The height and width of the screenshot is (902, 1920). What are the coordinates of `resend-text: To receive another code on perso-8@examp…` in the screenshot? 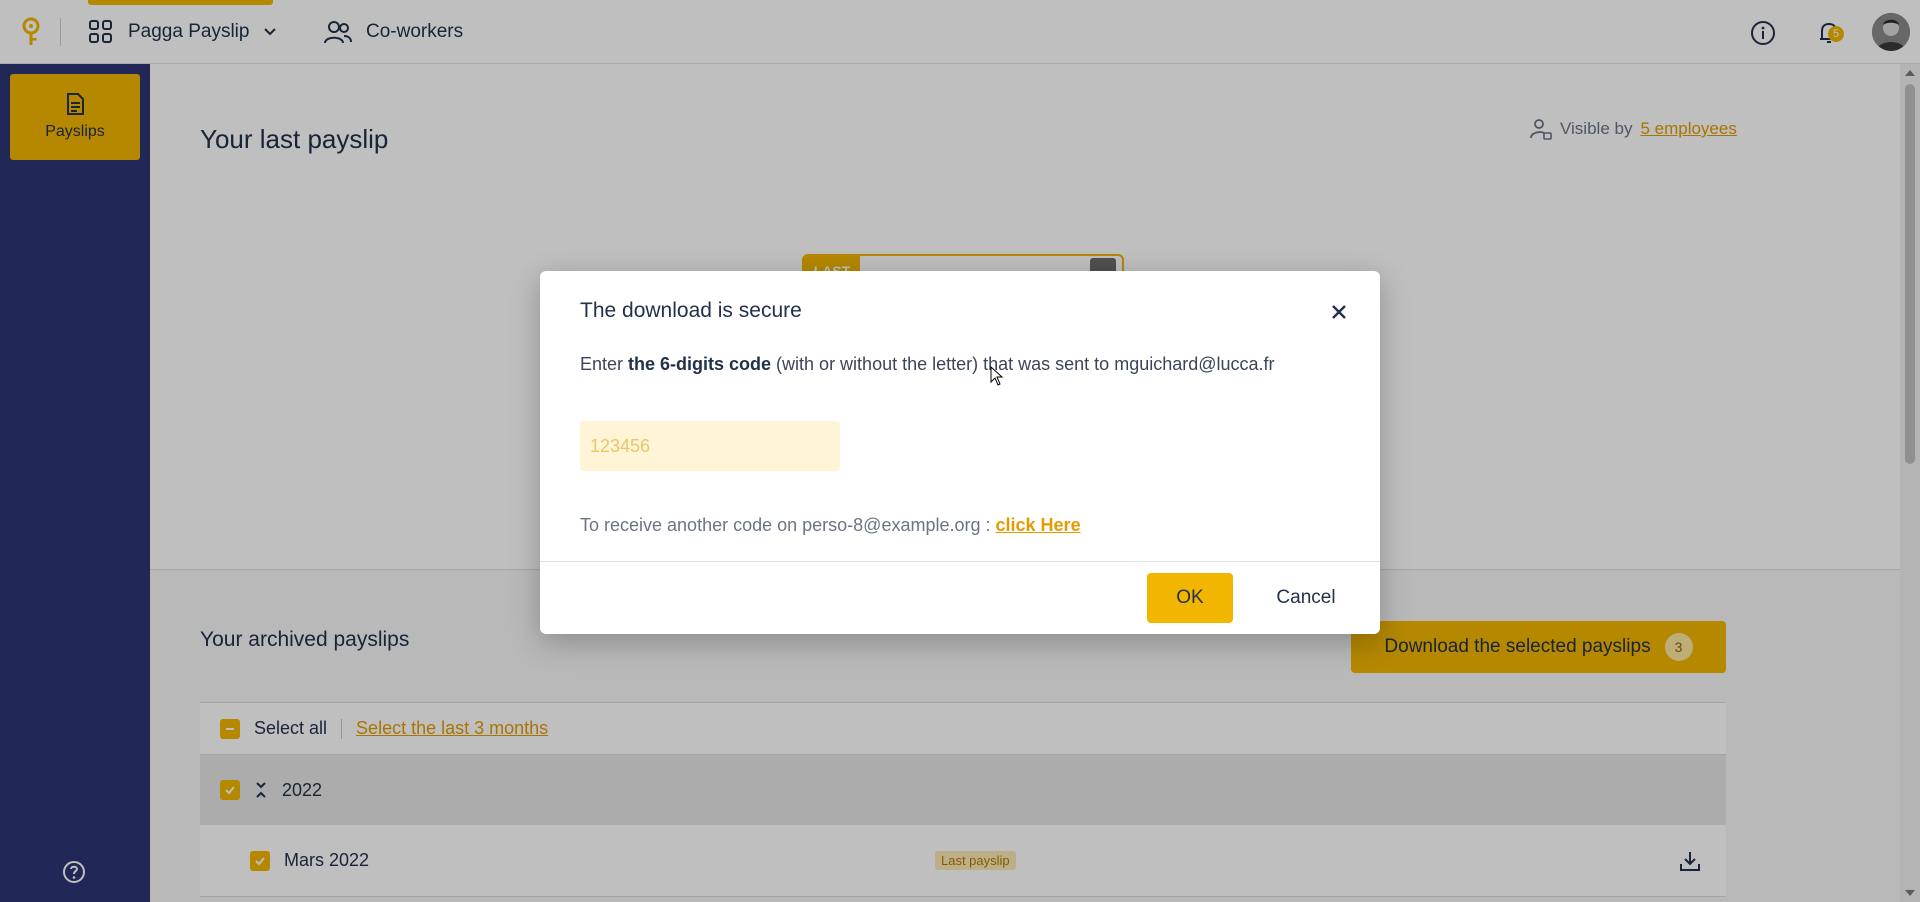 It's located at (788, 525).